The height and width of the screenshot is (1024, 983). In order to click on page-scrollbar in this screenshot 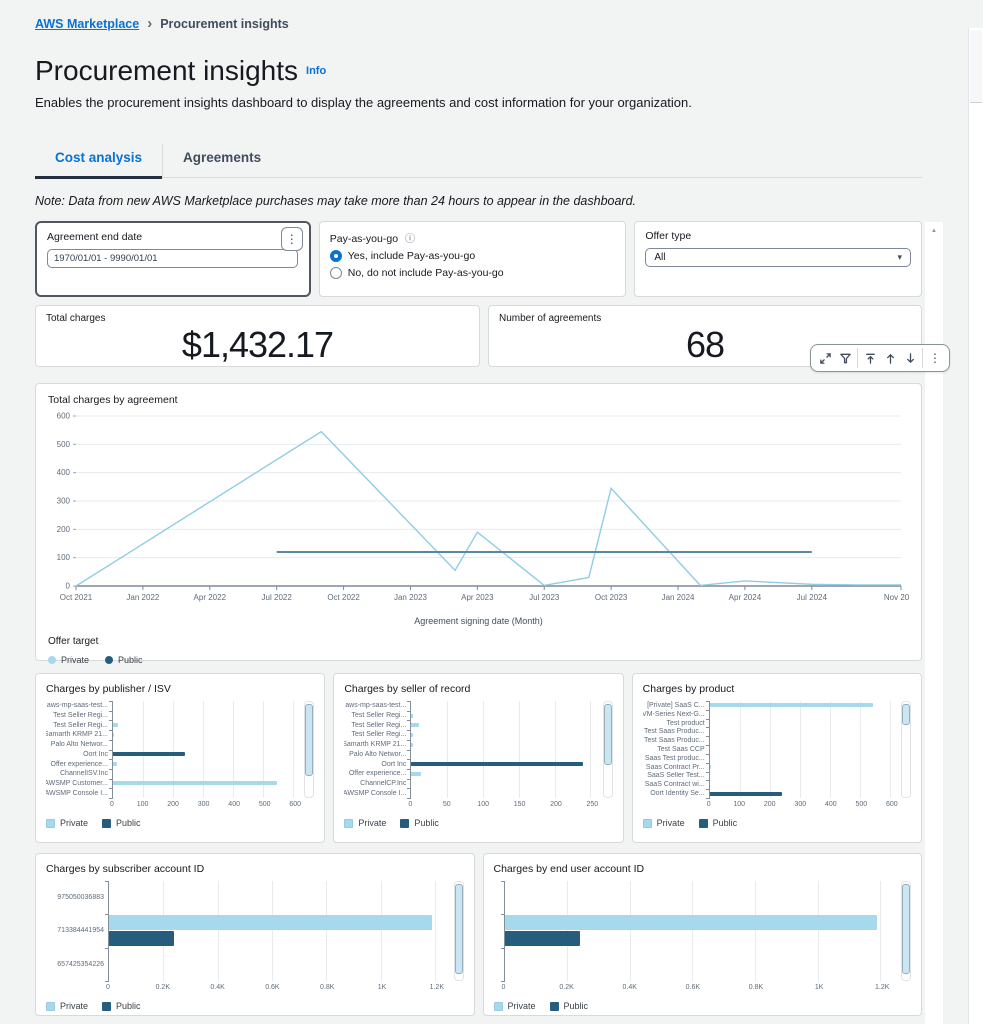, I will do `click(975, 526)`.